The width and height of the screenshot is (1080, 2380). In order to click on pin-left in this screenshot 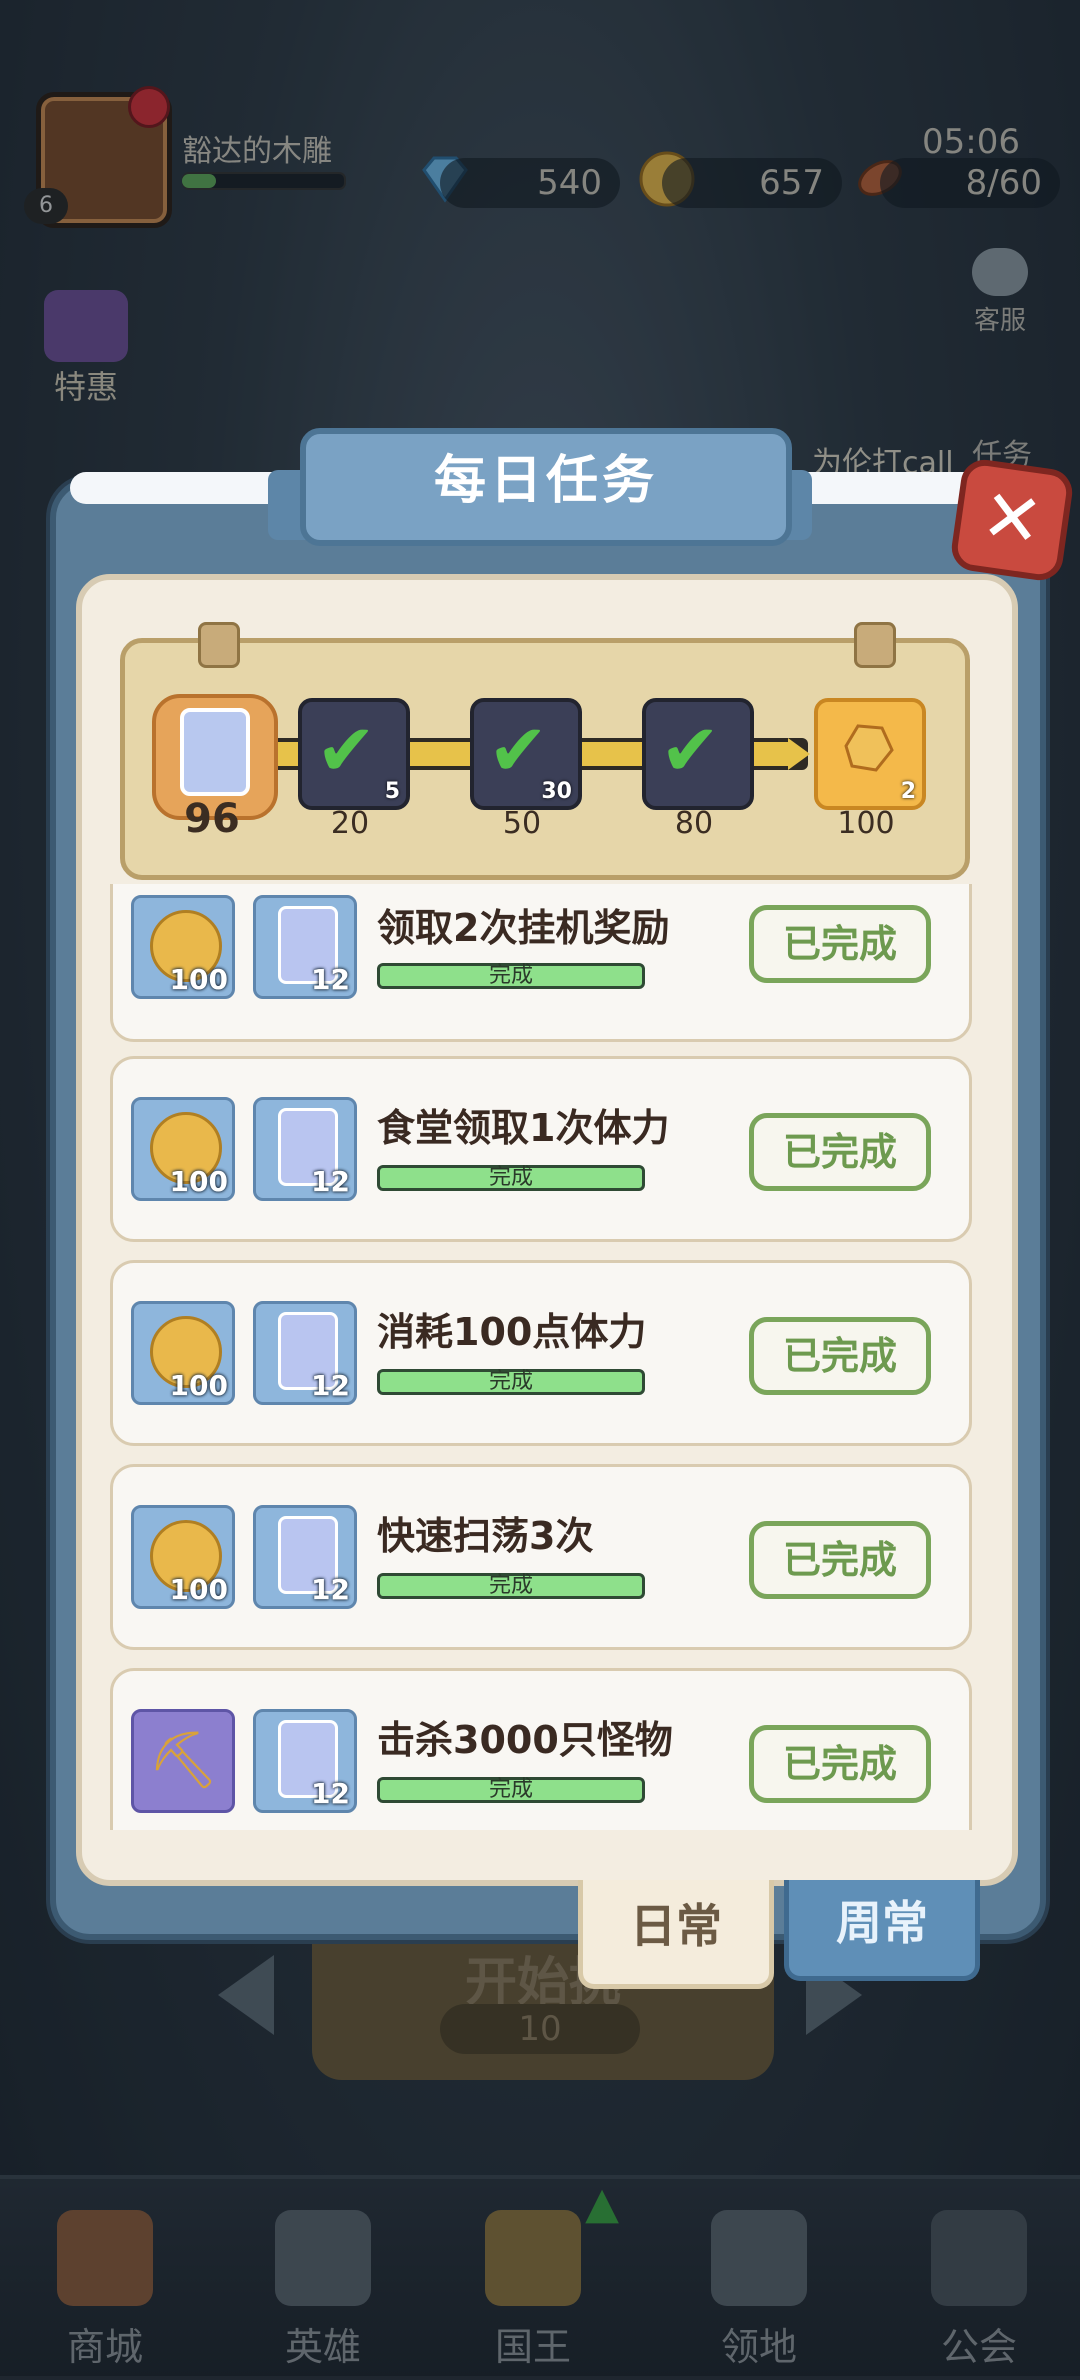, I will do `click(219, 645)`.